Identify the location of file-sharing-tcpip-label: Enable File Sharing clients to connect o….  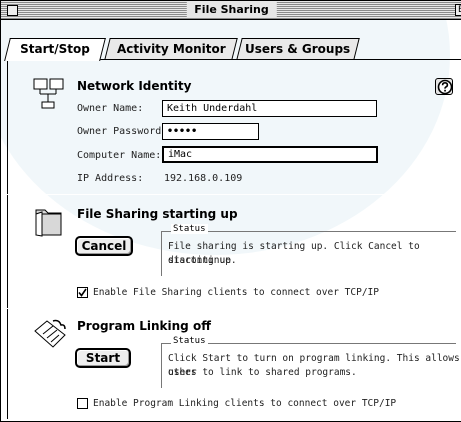
(236, 292).